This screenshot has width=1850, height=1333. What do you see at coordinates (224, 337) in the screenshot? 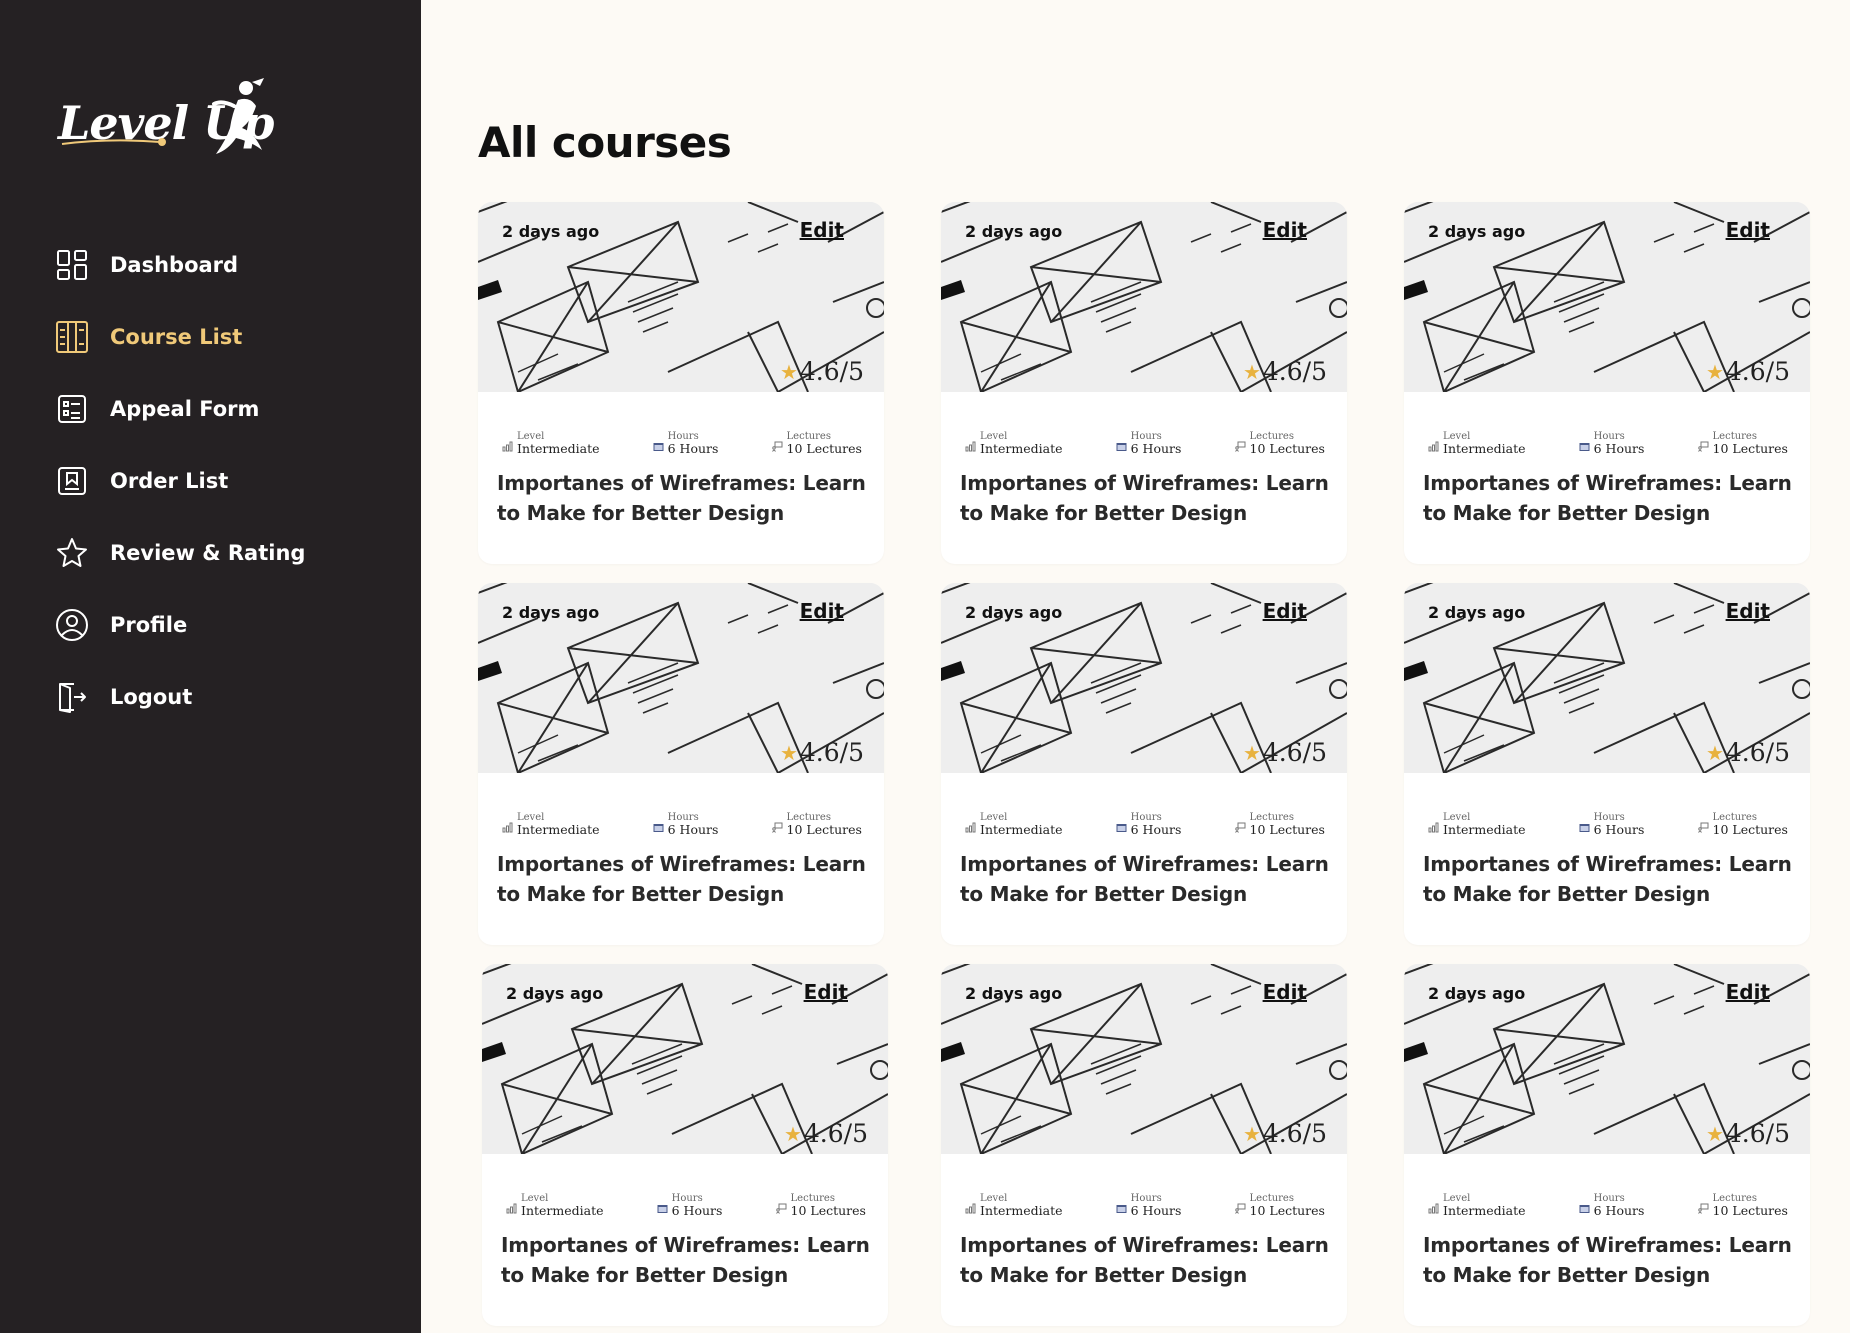
I see `sidebar-item-course-list: Course List` at bounding box center [224, 337].